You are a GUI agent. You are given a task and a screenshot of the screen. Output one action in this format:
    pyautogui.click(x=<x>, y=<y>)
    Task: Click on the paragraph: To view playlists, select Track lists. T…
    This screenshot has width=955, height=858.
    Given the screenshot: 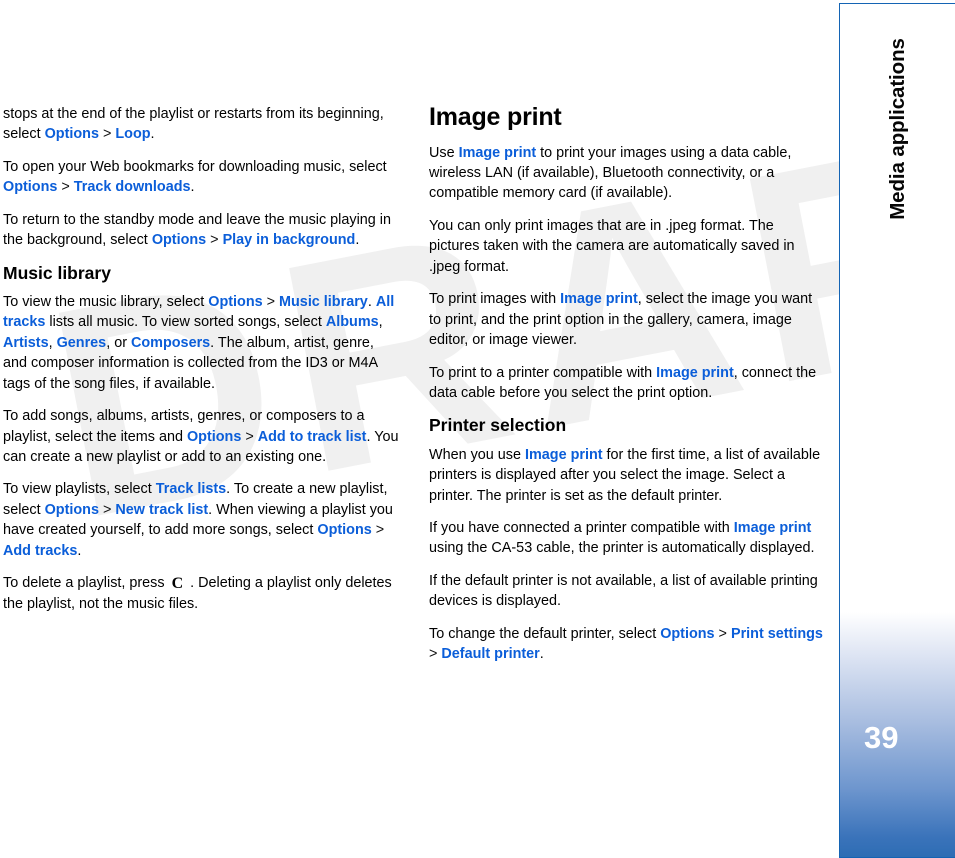 What is the action you would take?
    pyautogui.click(x=202, y=520)
    